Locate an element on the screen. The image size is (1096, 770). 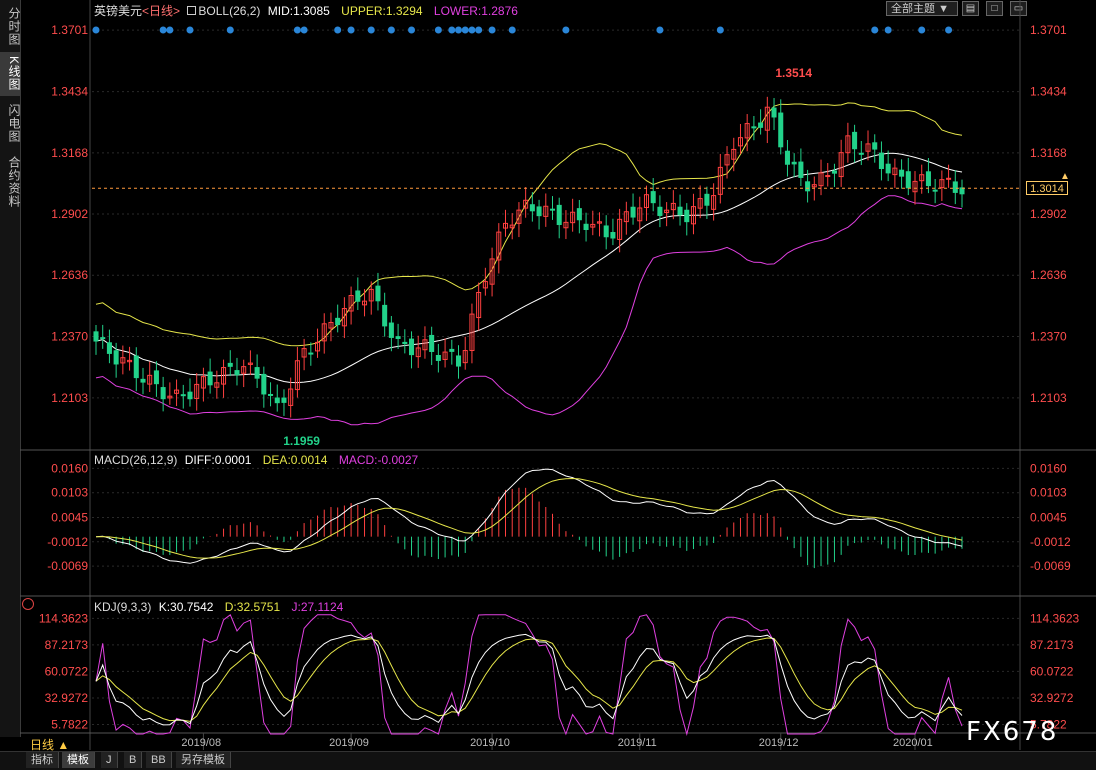
tab-bb: BB is located at coordinates (159, 760).